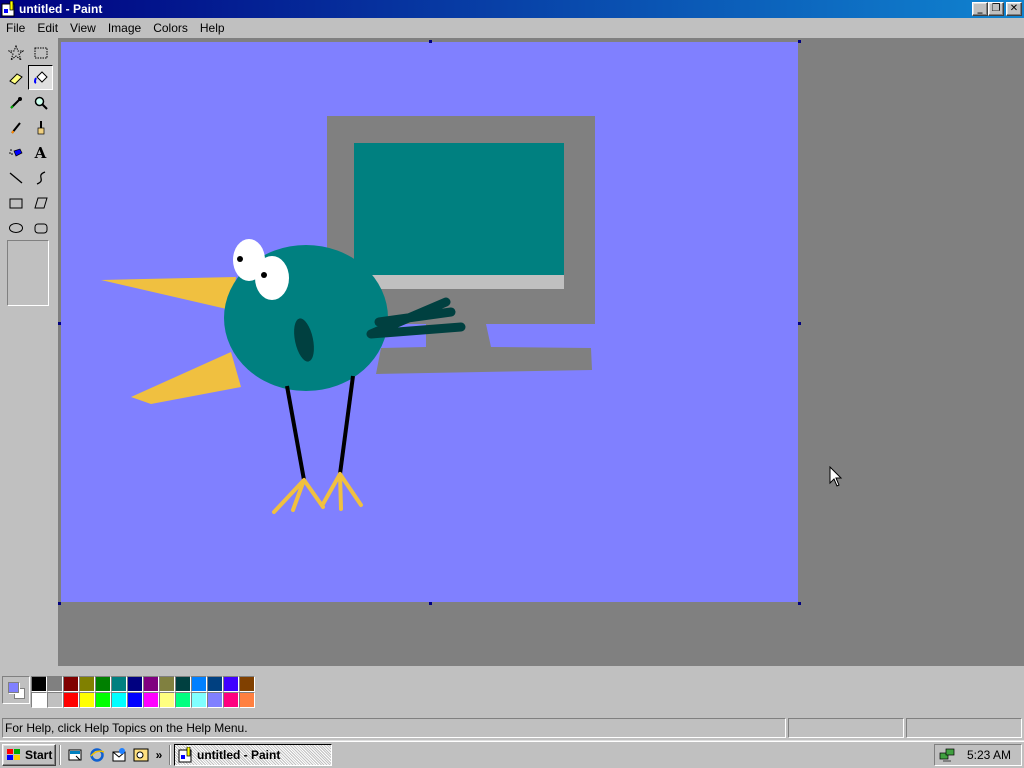 The image size is (1024, 768). What do you see at coordinates (1014, 9) in the screenshot?
I see `close-button: ✕` at bounding box center [1014, 9].